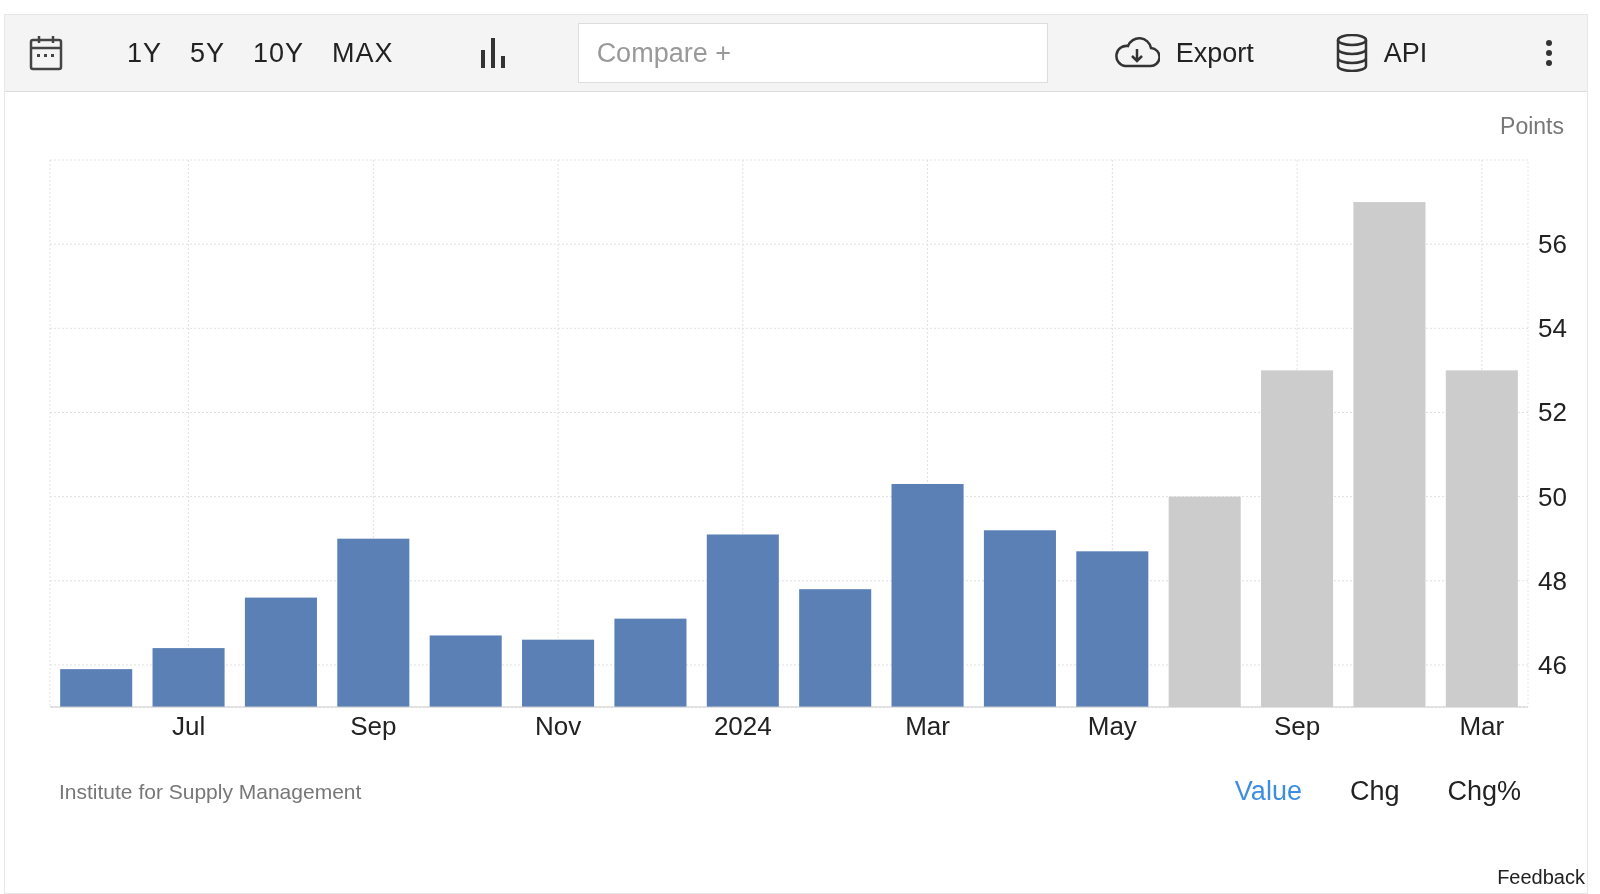 The image size is (1600, 894). I want to click on axis-label: May, so click(1112, 726).